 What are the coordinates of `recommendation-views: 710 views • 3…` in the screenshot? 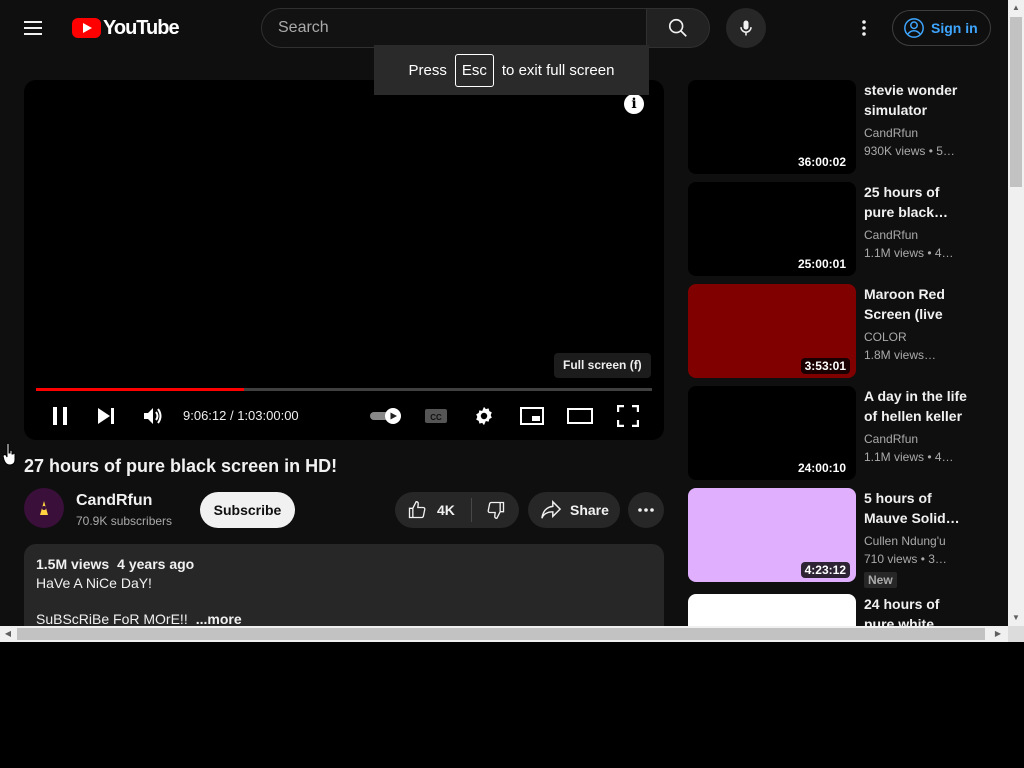 It's located at (905, 559).